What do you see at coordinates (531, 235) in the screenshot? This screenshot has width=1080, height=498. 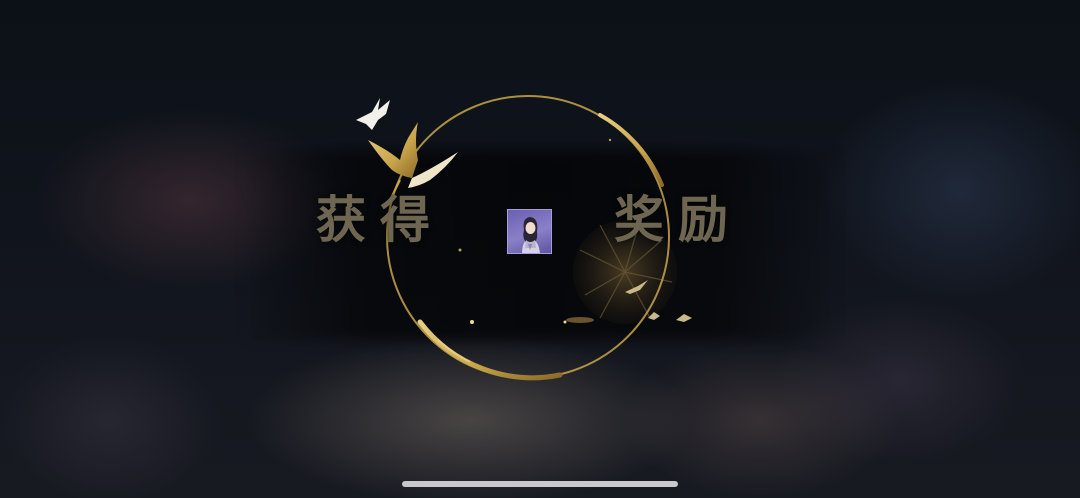 I see `character-portrait-icon` at bounding box center [531, 235].